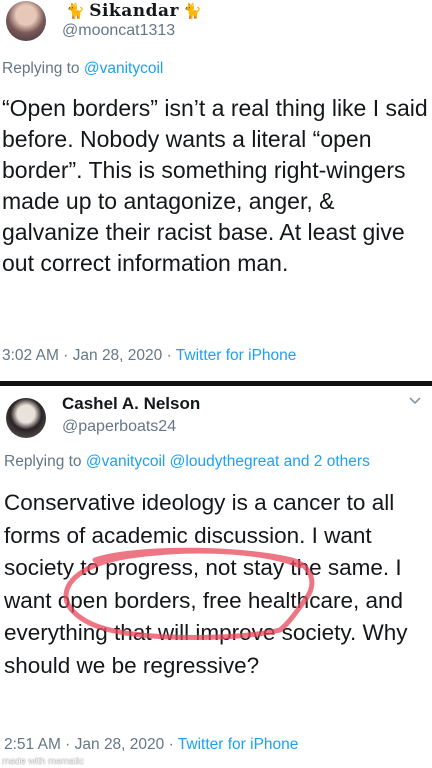 This screenshot has width=432, height=768. What do you see at coordinates (87, 355) in the screenshot?
I see `timestamp: 3:02 AM · Jan 28, 2020 ·` at bounding box center [87, 355].